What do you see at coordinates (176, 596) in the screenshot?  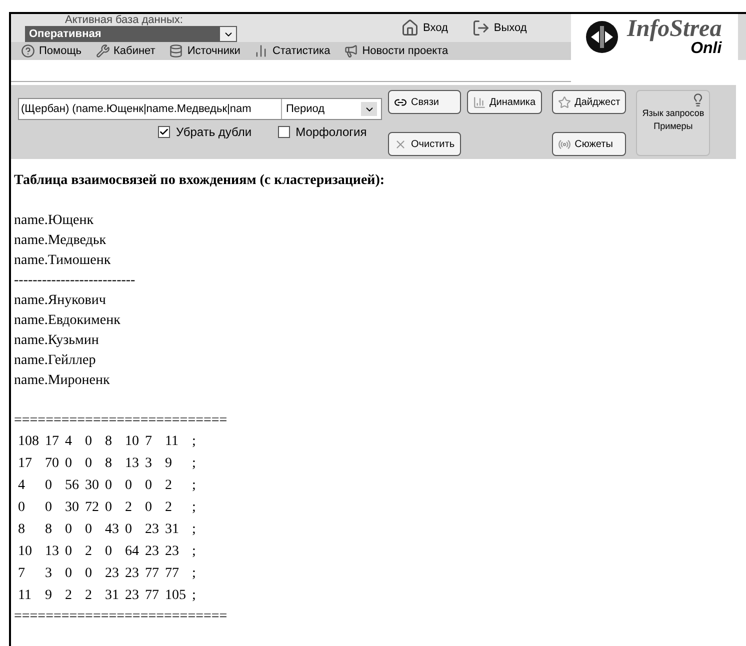 I see `matrix-cell-text: 105` at bounding box center [176, 596].